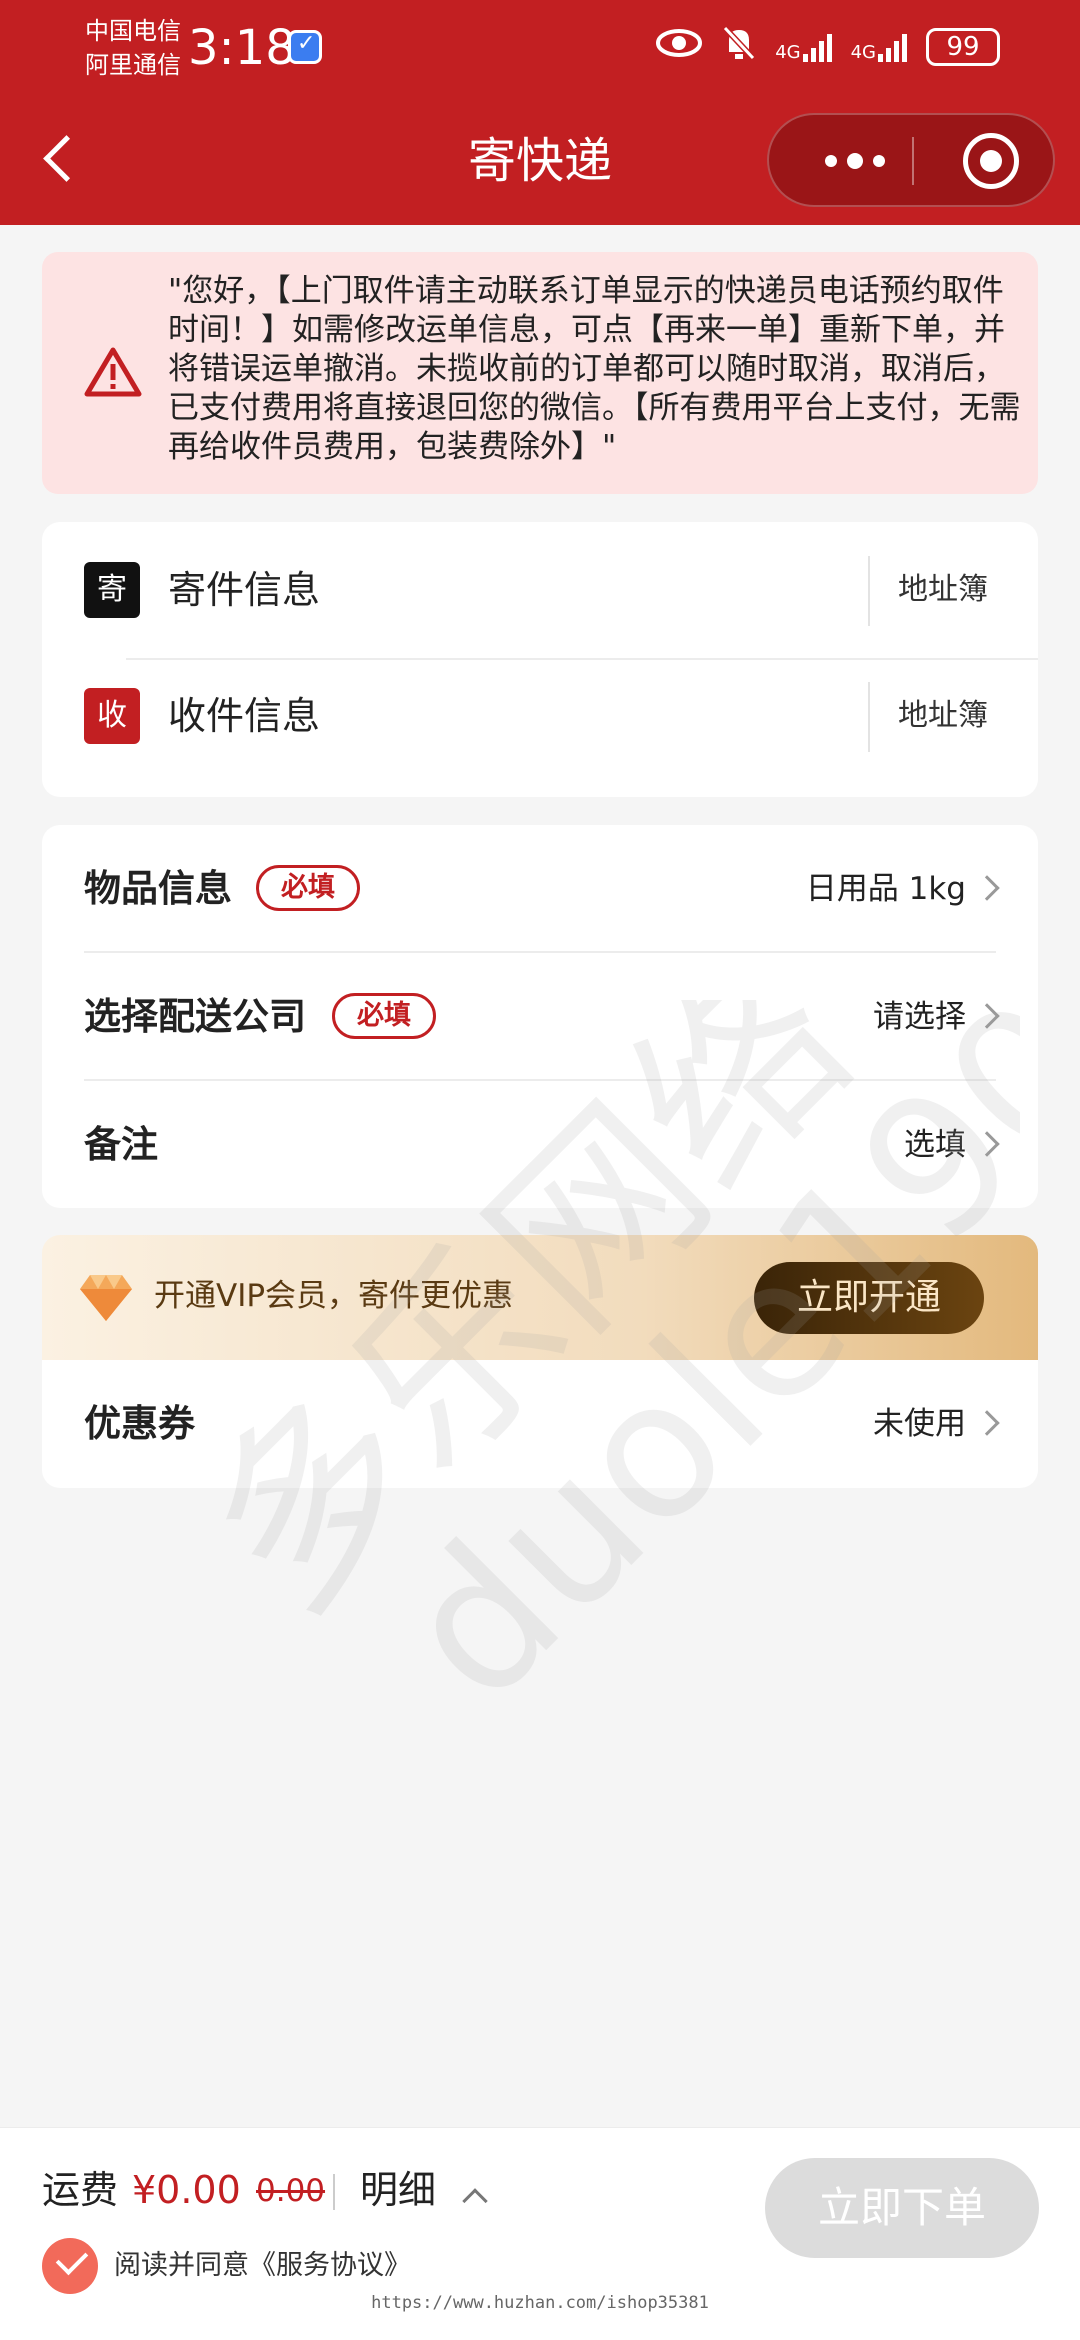 The width and height of the screenshot is (1080, 2340). What do you see at coordinates (291, 2191) in the screenshot?
I see `fee-original-price: 0.00` at bounding box center [291, 2191].